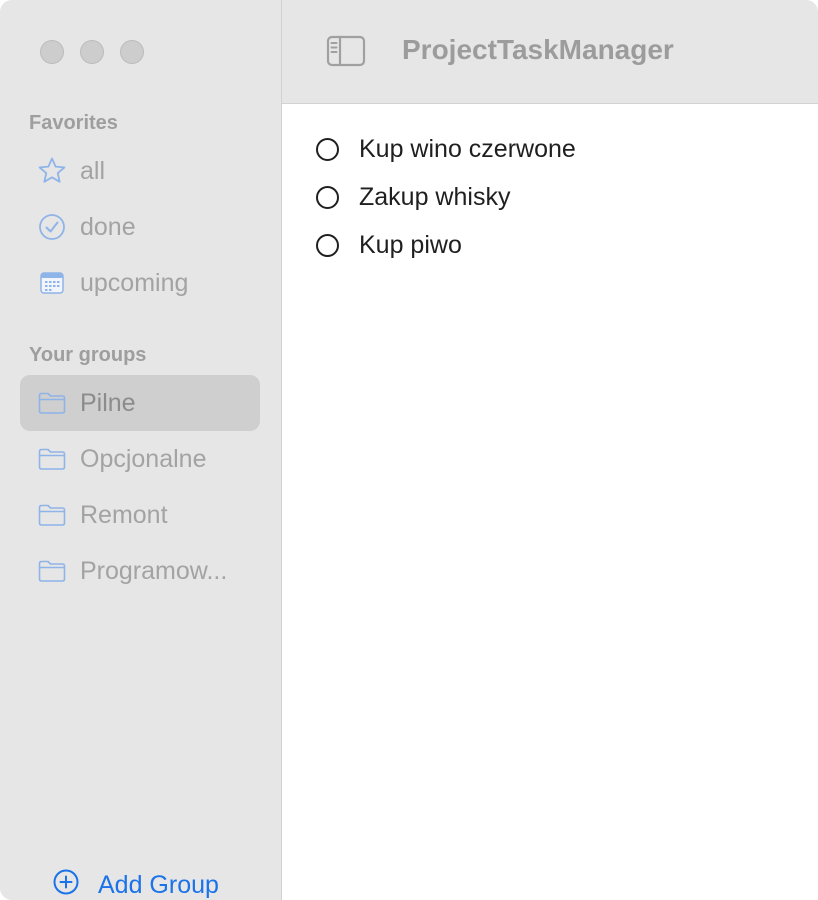 The width and height of the screenshot is (818, 900). I want to click on favorites-section-title: Favorites, so click(73, 123).